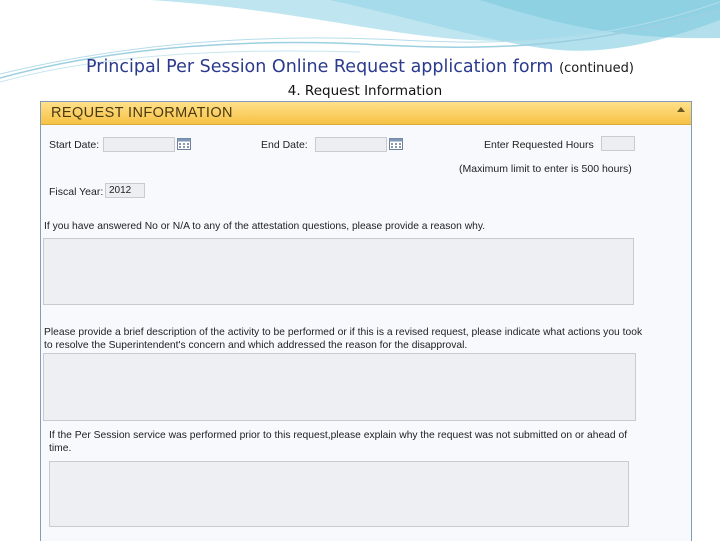  What do you see at coordinates (545, 169) in the screenshot?
I see `hours-limit-note: (Maximum limit to enter is 500 hours)` at bounding box center [545, 169].